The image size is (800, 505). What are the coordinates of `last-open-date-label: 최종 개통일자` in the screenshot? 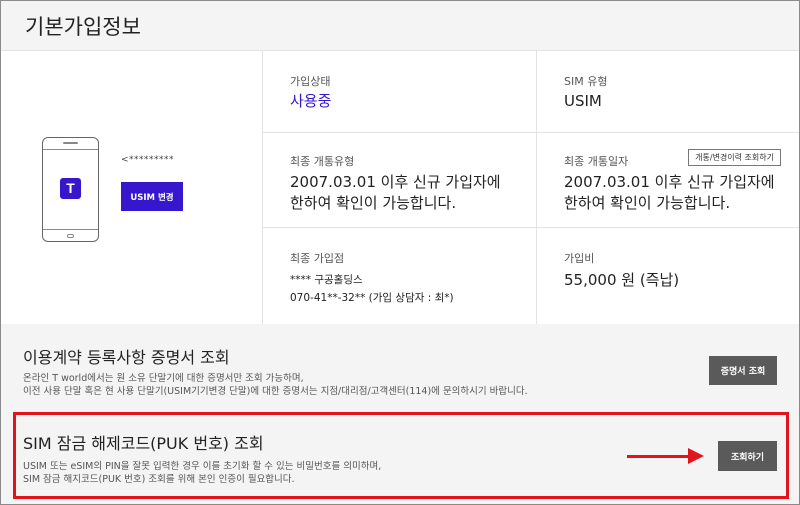 It's located at (596, 161).